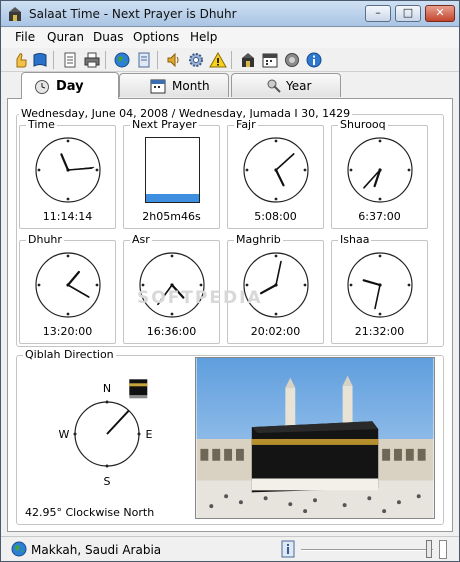  I want to click on tab-day-label: Day, so click(70, 86).